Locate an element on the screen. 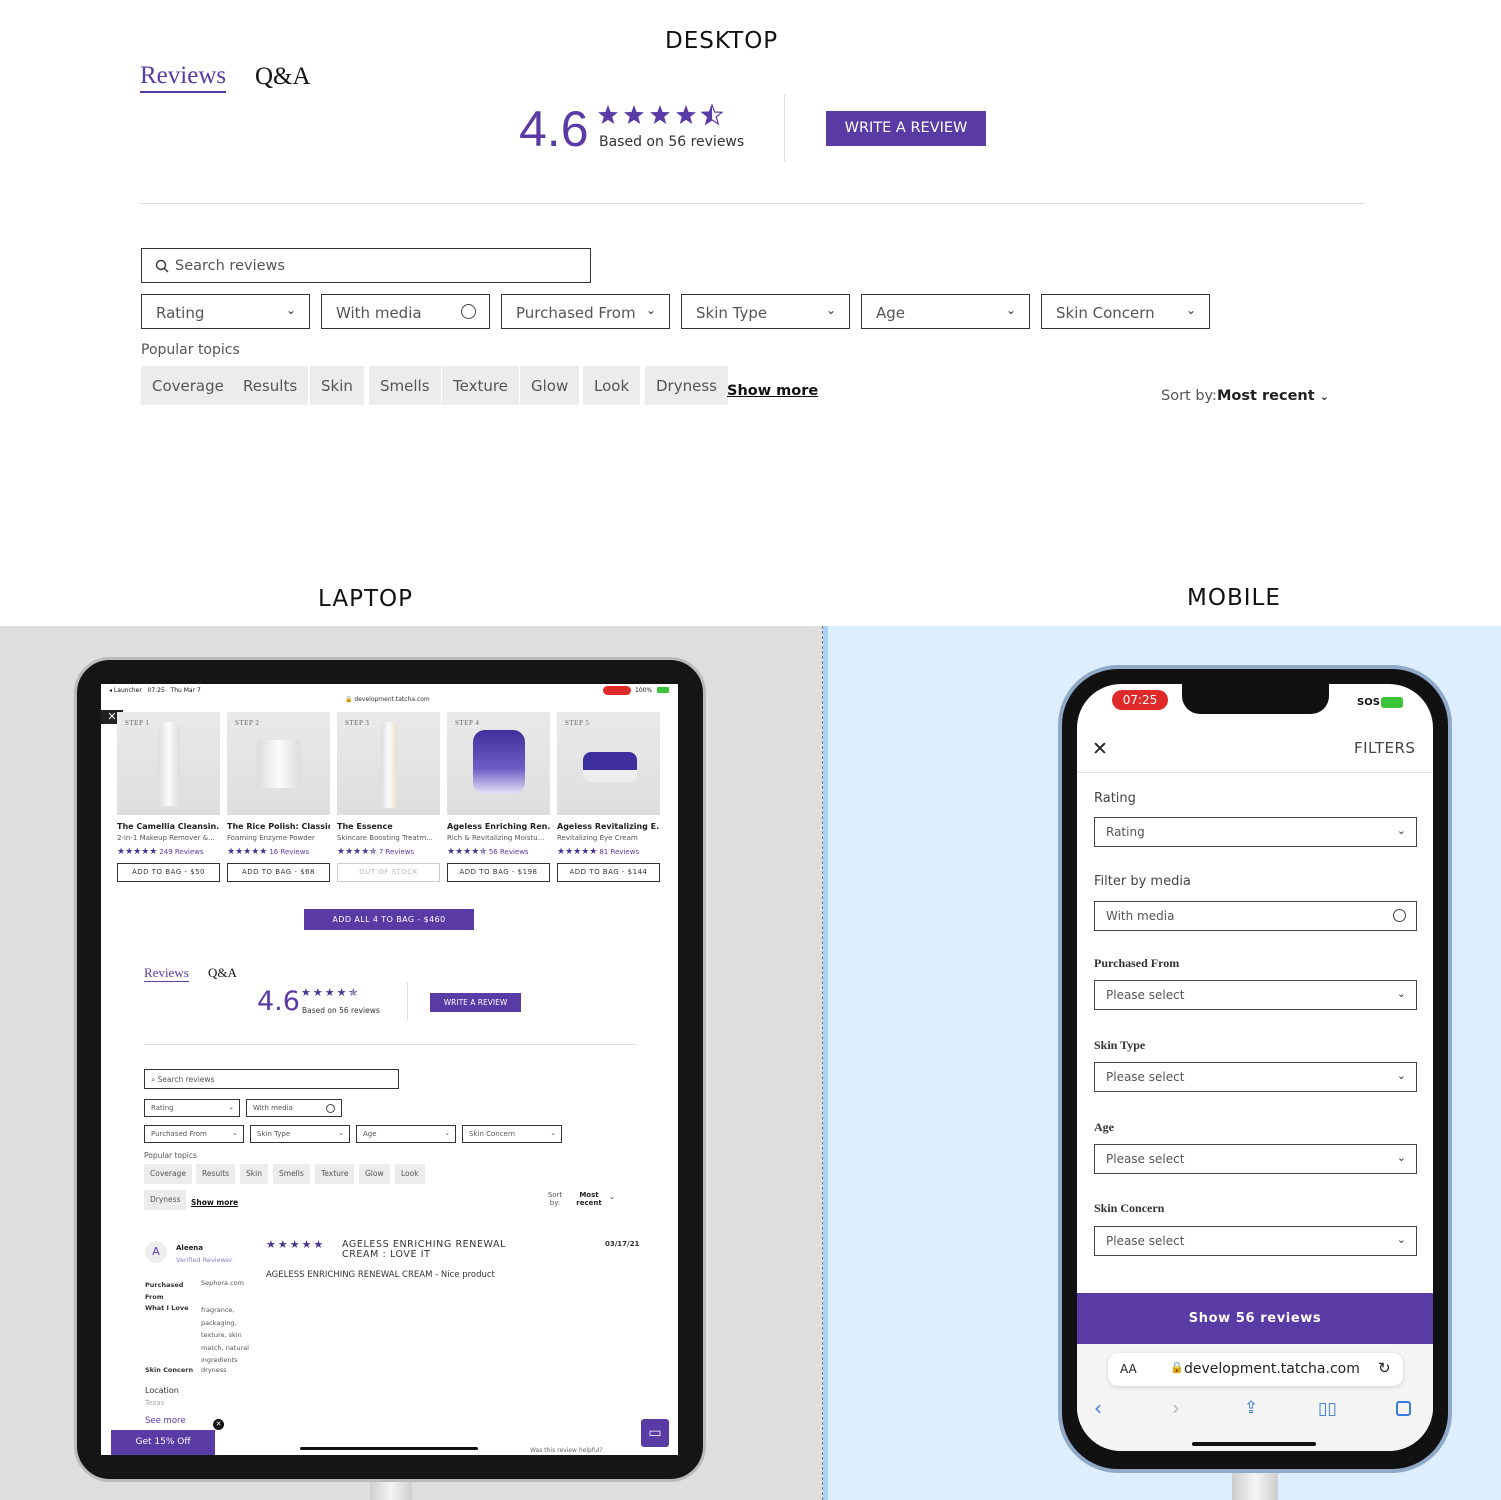 The image size is (1501, 1500). review-count: 249 Reviews is located at coordinates (181, 852).